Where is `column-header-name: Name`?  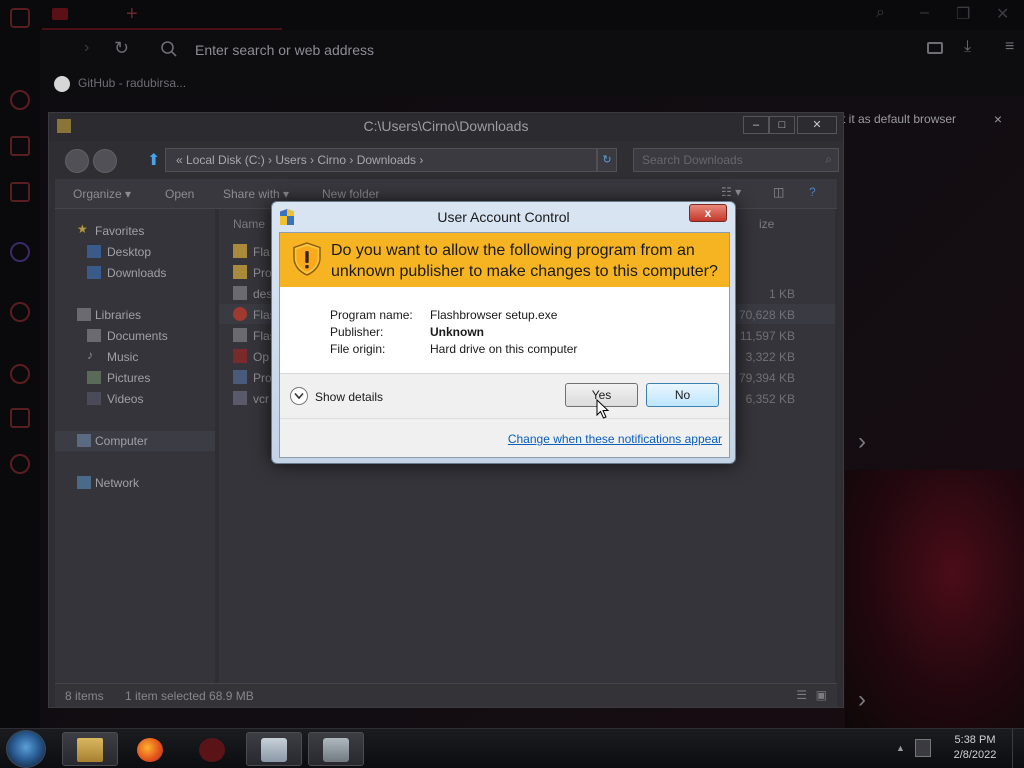
column-header-name: Name is located at coordinates (249, 224).